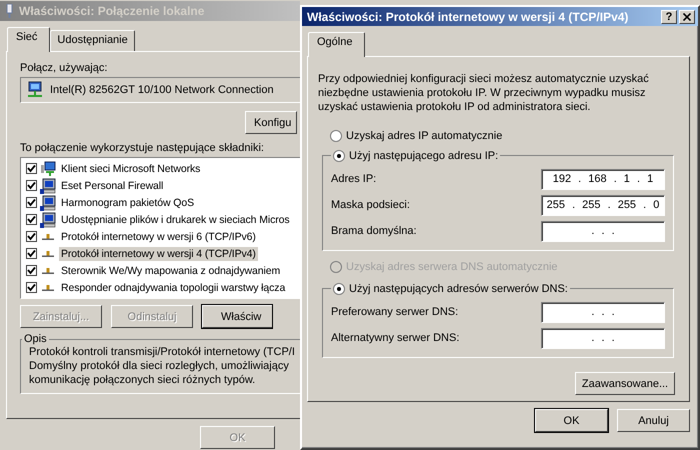 The height and width of the screenshot is (450, 700). I want to click on component-item: Udostępnianie plików i drukarek w sieciach Micros, so click(175, 219).